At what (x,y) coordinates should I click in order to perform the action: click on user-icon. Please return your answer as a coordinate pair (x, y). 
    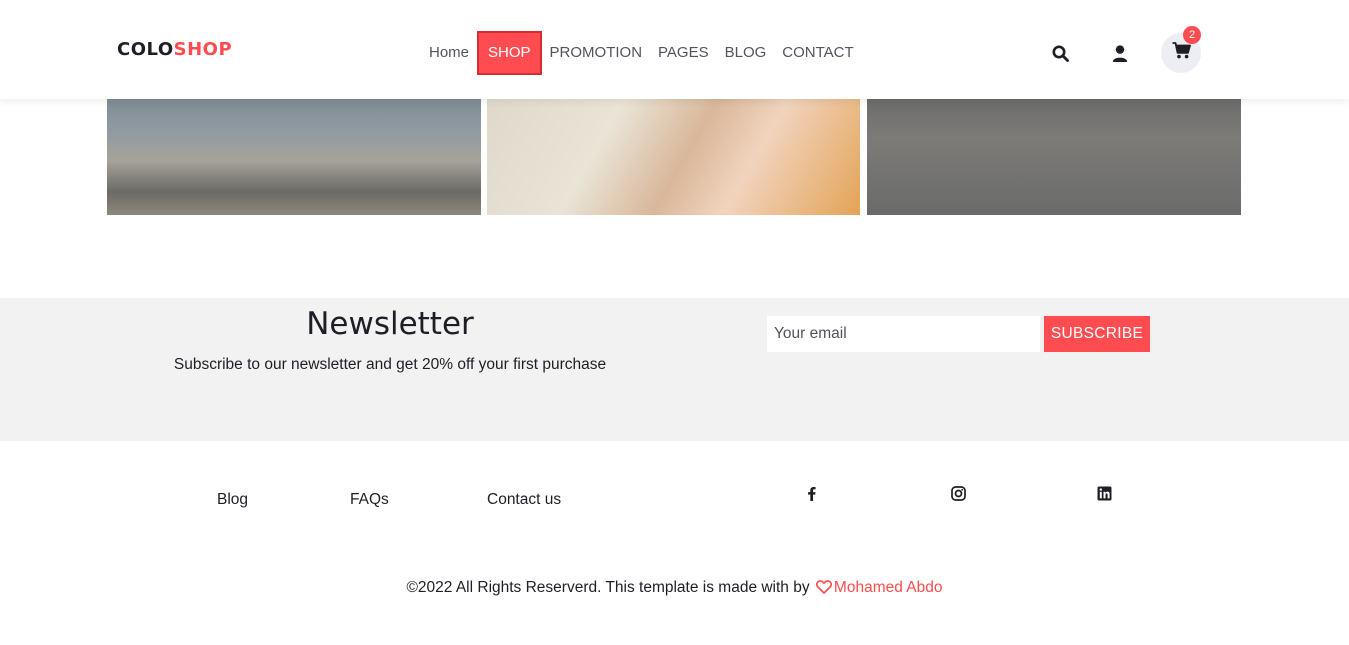
    Looking at the image, I should click on (1120, 53).